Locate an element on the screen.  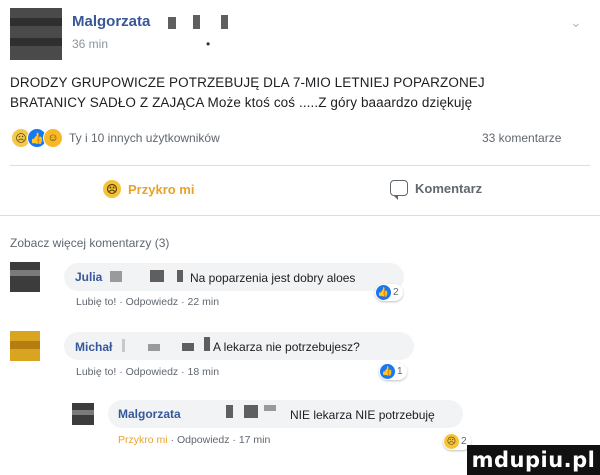
wow-reaction-icon: ☺ is located at coordinates (53, 138).